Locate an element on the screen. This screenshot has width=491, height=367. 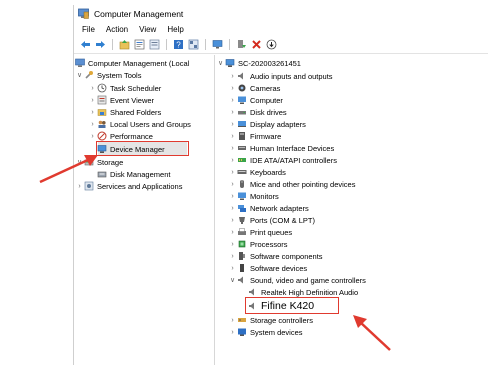
tree-item-event-viewer: › Event Viewer is located at coordinates (121, 100).